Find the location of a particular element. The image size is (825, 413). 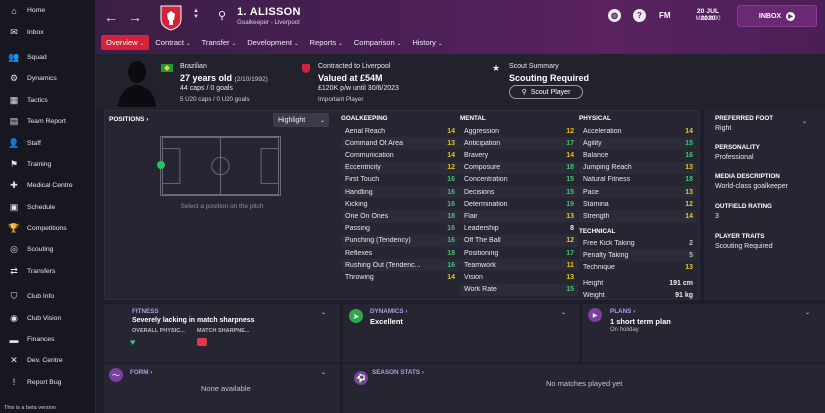

tab-transfer: Transfer ⌄ is located at coordinates (219, 42).